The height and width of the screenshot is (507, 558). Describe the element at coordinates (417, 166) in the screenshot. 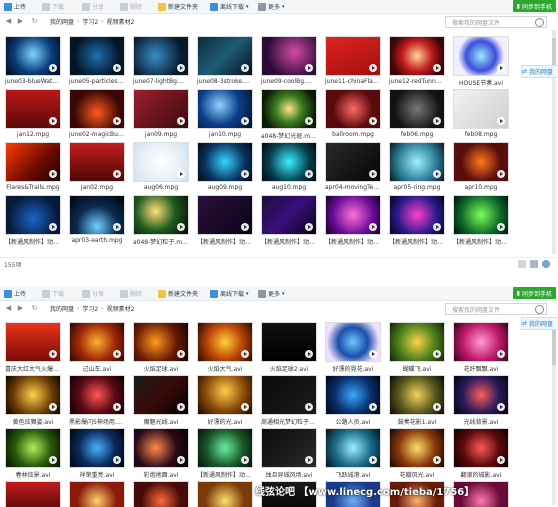

I see `file-tile: apr05-ring.mpg` at that location.